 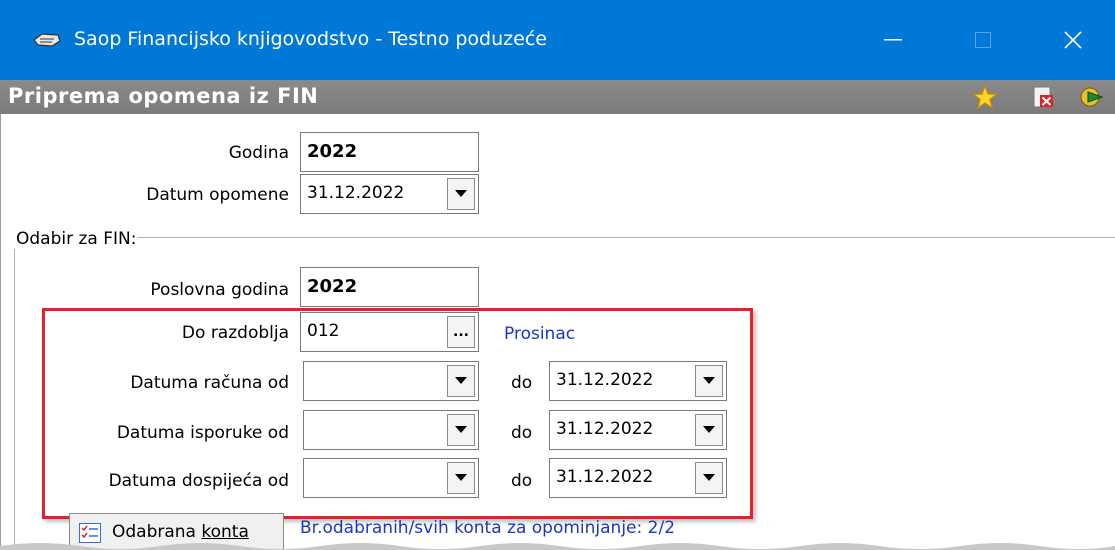 What do you see at coordinates (235, 333) in the screenshot?
I see `do-razdoblja-label: Do razdoblja` at bounding box center [235, 333].